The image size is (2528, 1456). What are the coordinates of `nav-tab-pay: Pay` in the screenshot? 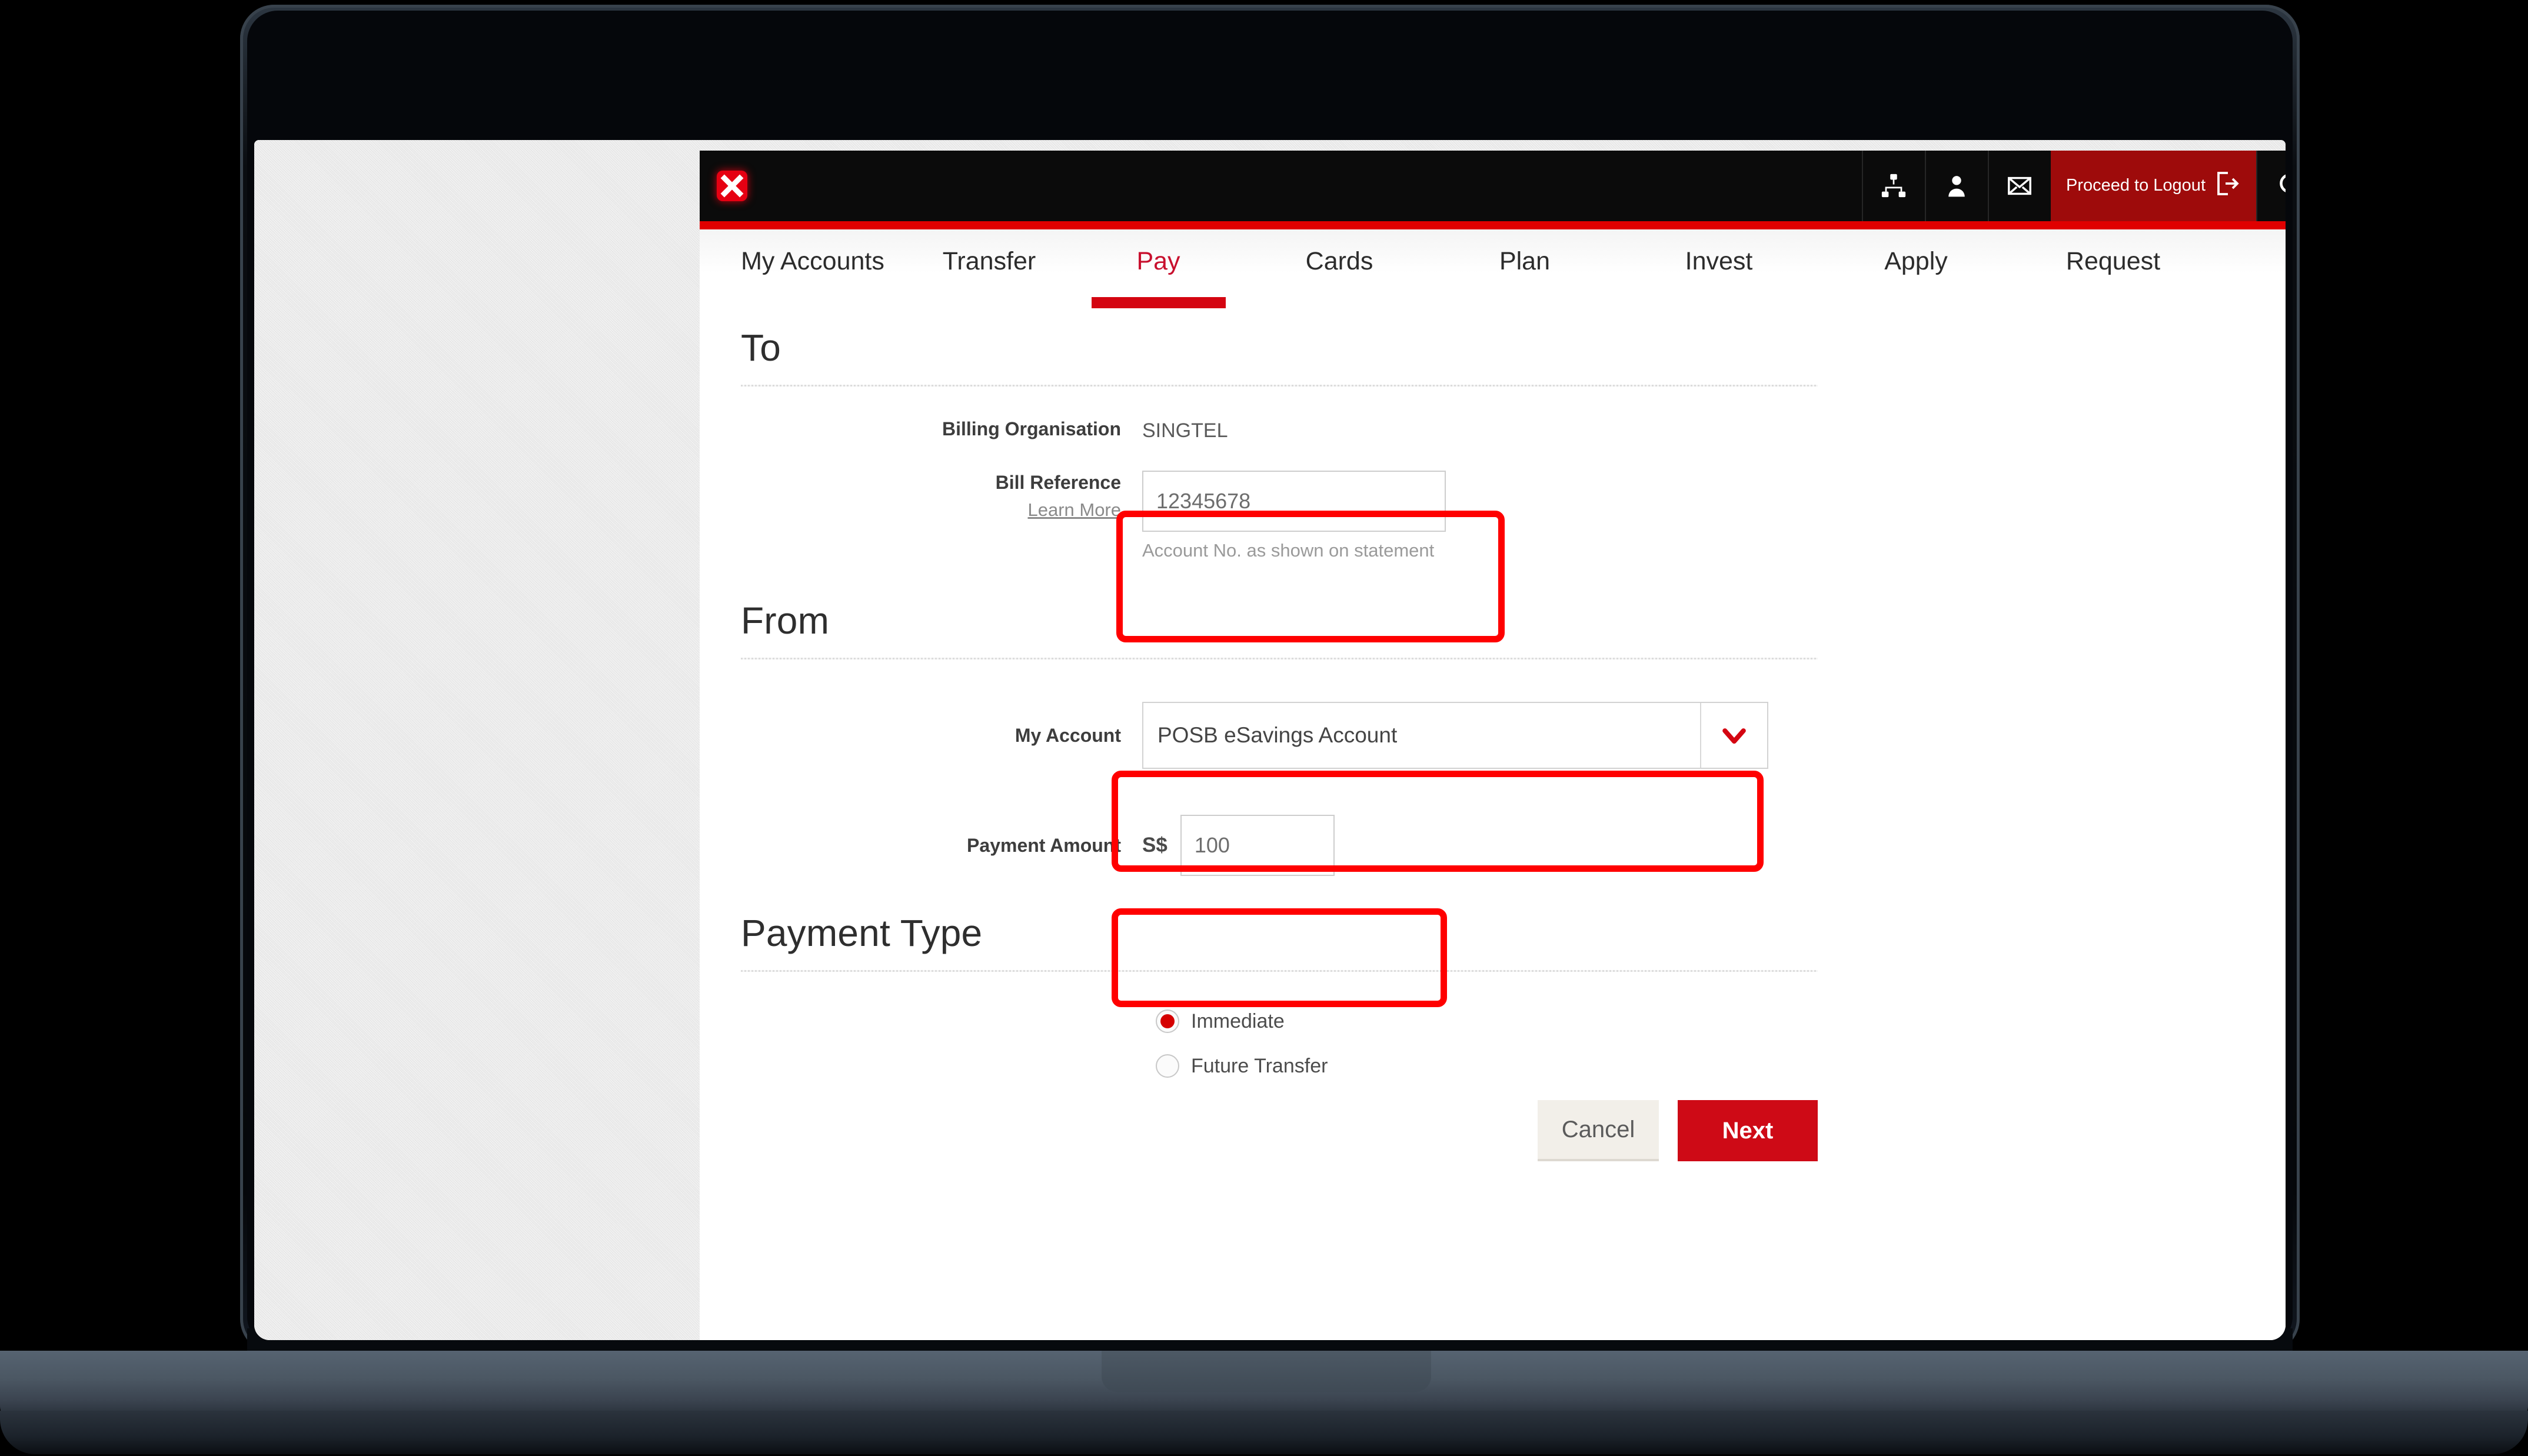 It's located at (1158, 268).